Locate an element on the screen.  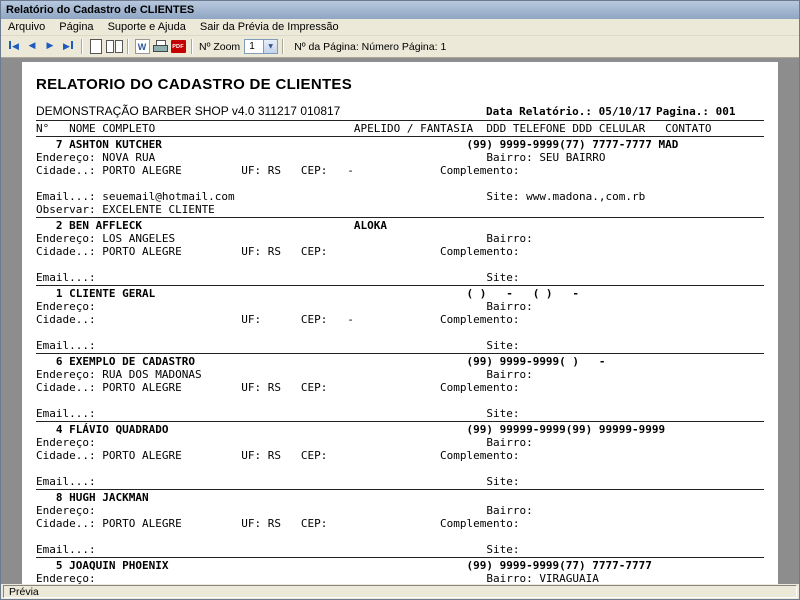
previous-page-icon: ◀ is located at coordinates (32, 46).